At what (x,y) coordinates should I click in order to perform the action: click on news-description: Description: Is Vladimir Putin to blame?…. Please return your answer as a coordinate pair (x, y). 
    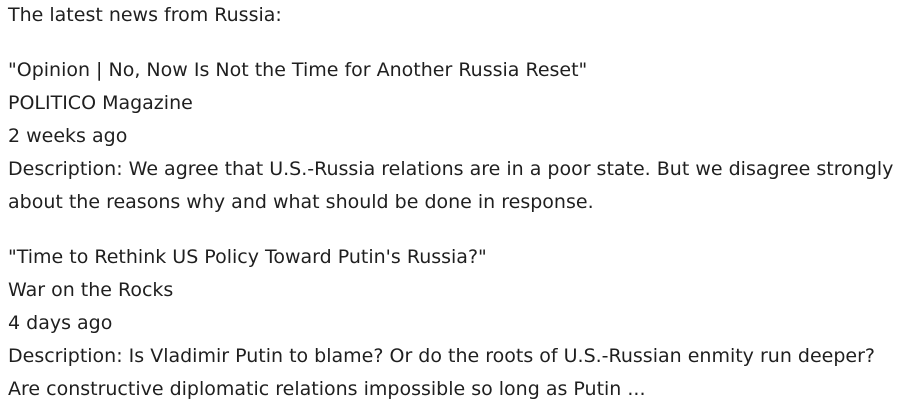
    Looking at the image, I should click on (441, 372).